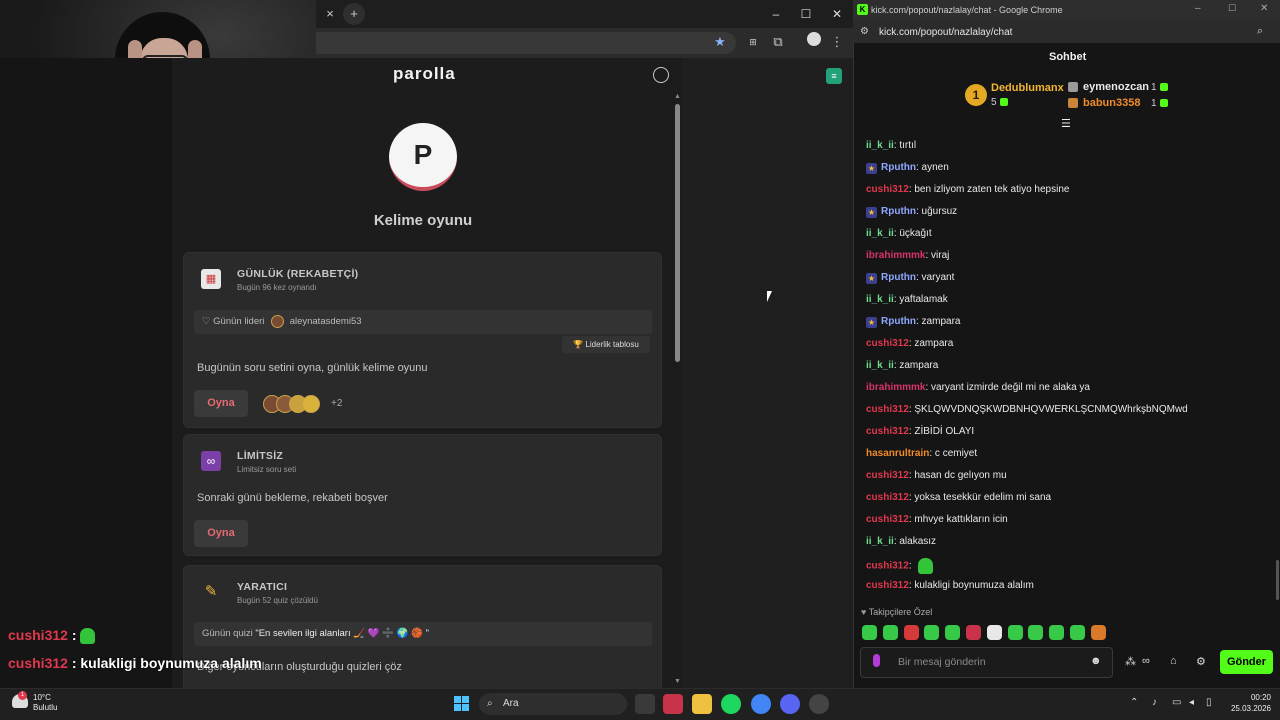 The height and width of the screenshot is (720, 1280). I want to click on tab-close-button: ×, so click(330, 14).